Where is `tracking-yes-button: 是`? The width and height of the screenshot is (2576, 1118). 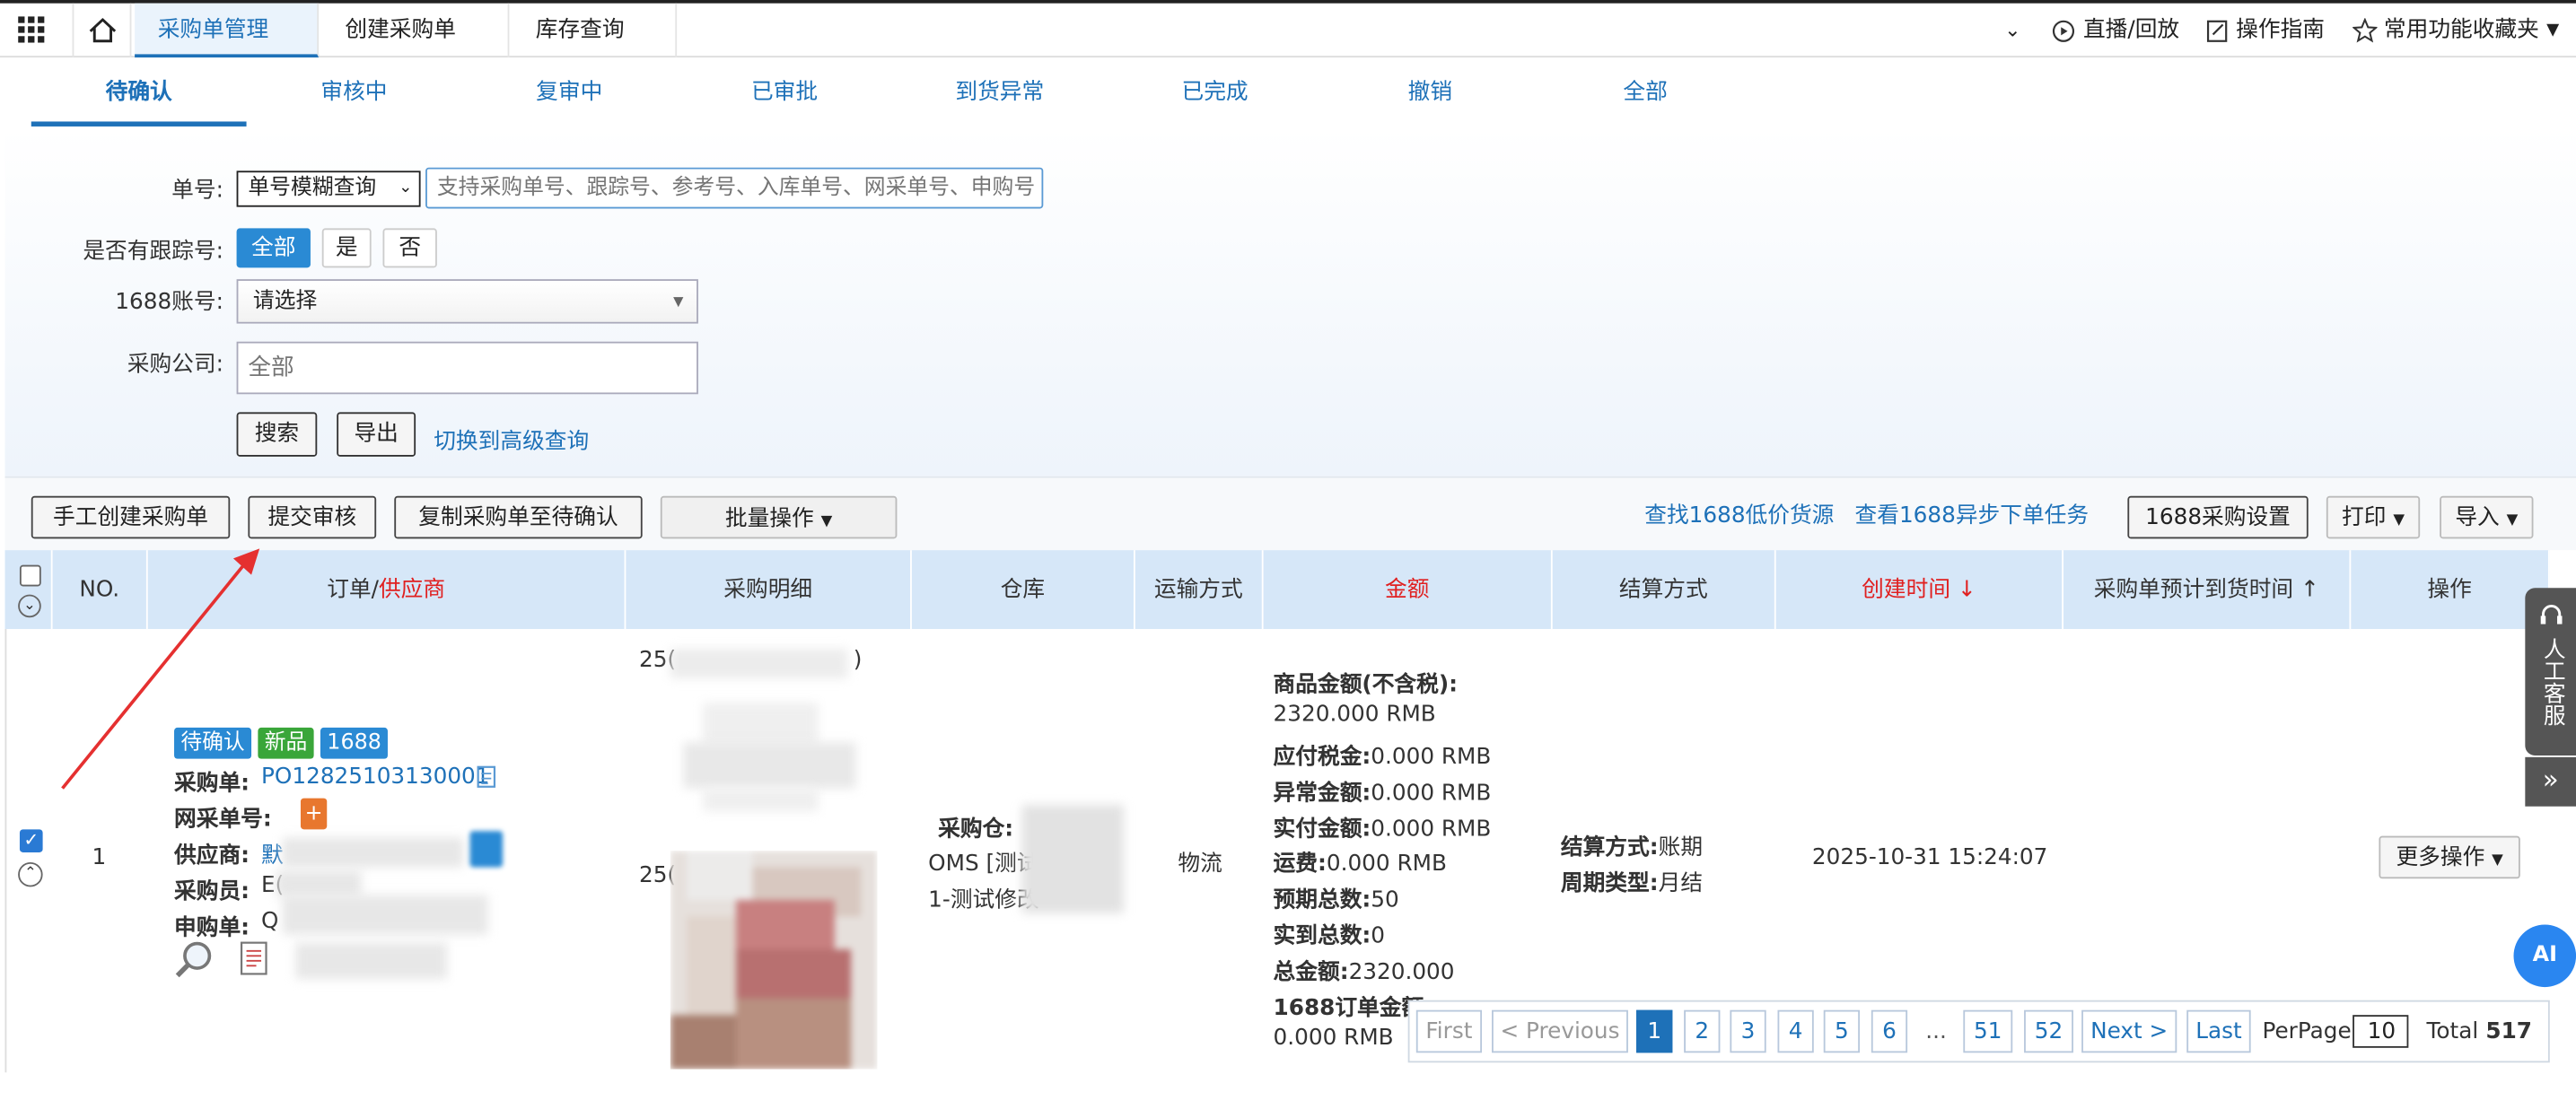
tracking-yes-button: 是 is located at coordinates (346, 248).